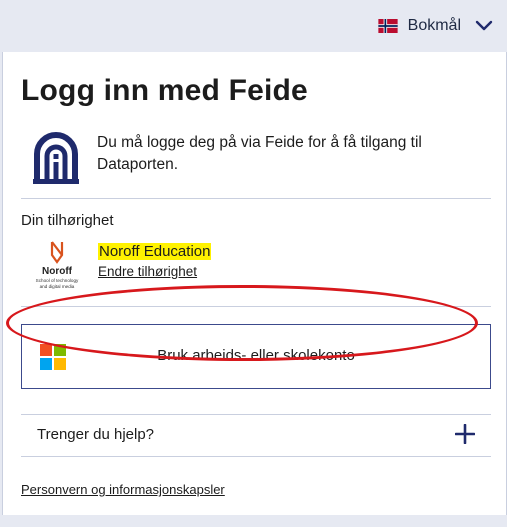 This screenshot has width=507, height=527. What do you see at coordinates (56, 158) in the screenshot?
I see `feide-logo-icon` at bounding box center [56, 158].